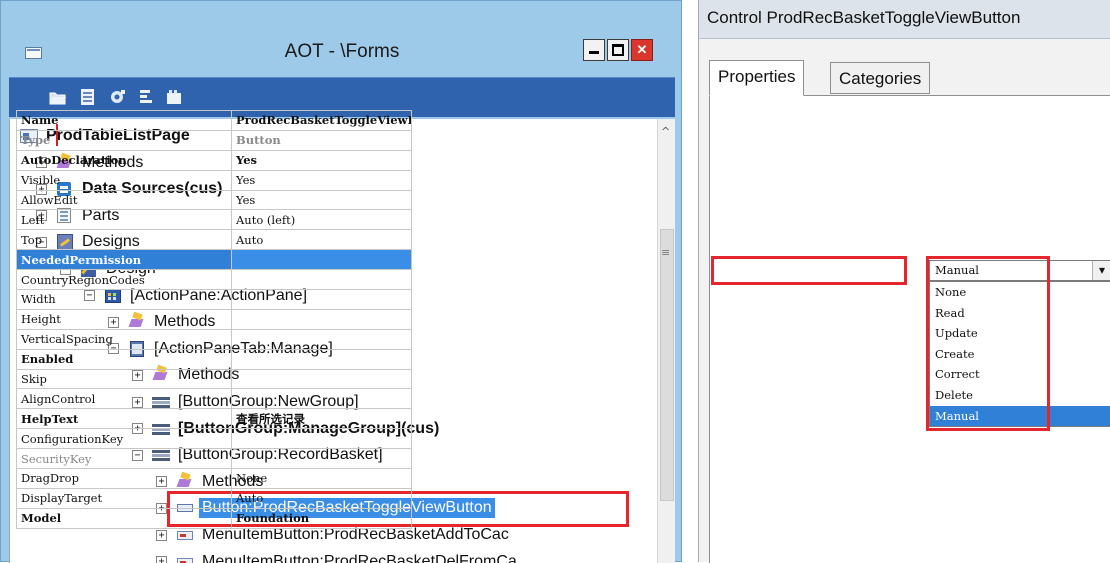 The image size is (1110, 563). I want to click on property-row: Type Button, so click(214, 140).